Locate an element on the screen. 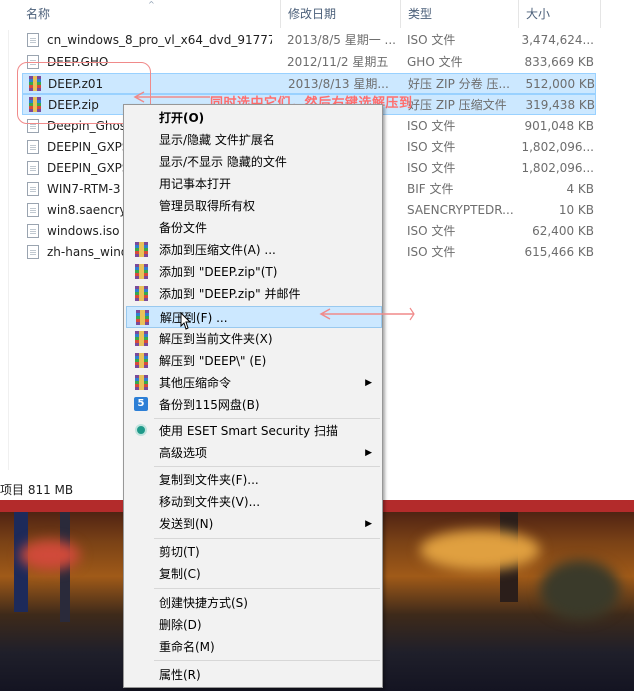  file-type: GHO 文件 is located at coordinates (435, 62).